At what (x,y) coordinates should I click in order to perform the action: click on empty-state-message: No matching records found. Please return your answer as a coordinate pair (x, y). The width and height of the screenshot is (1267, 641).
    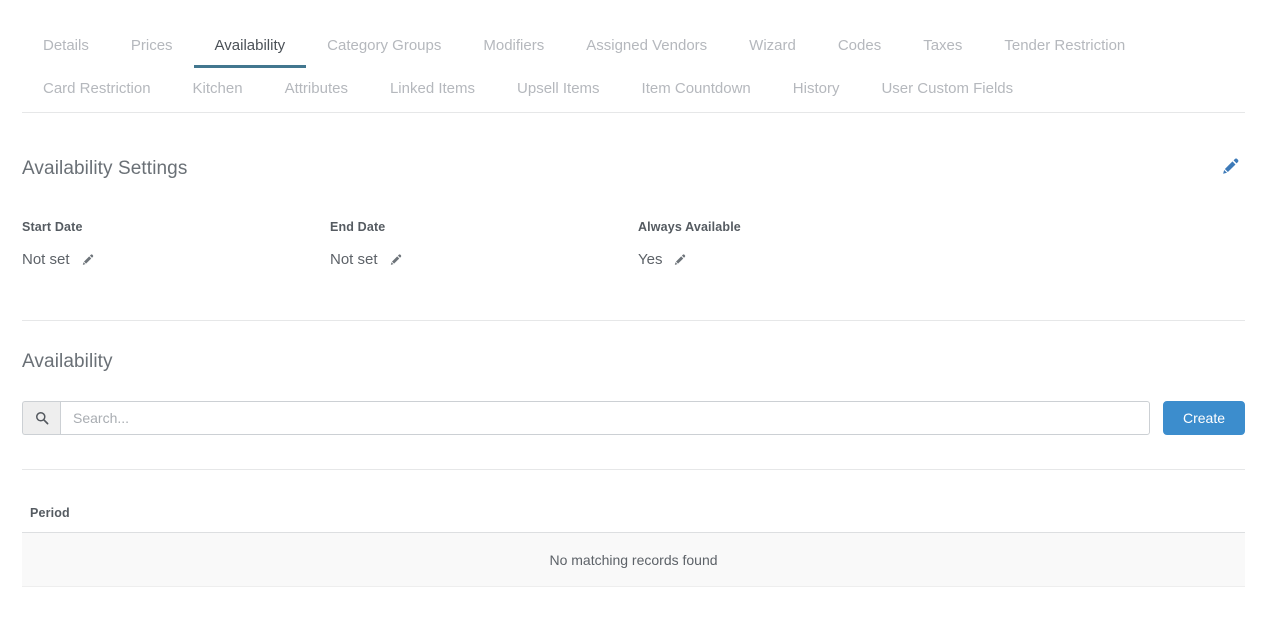
    Looking at the image, I should click on (633, 559).